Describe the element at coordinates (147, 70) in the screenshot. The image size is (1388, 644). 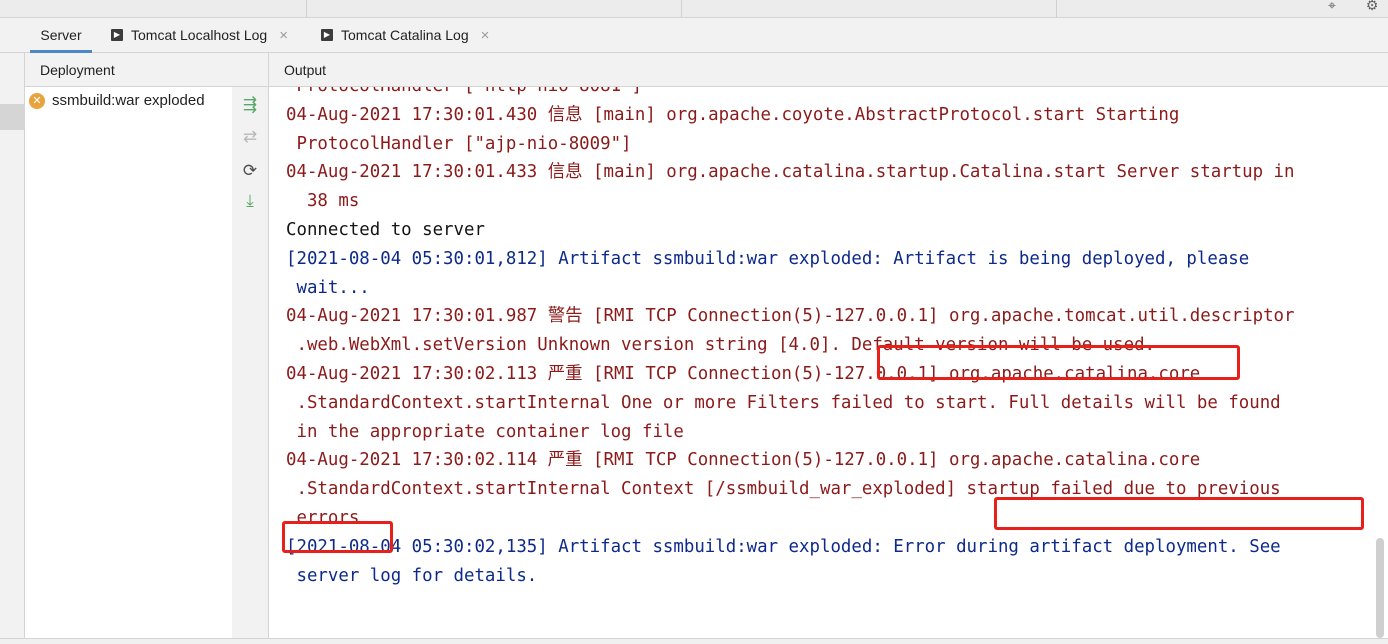
I see `deployment-header: Deployment` at that location.